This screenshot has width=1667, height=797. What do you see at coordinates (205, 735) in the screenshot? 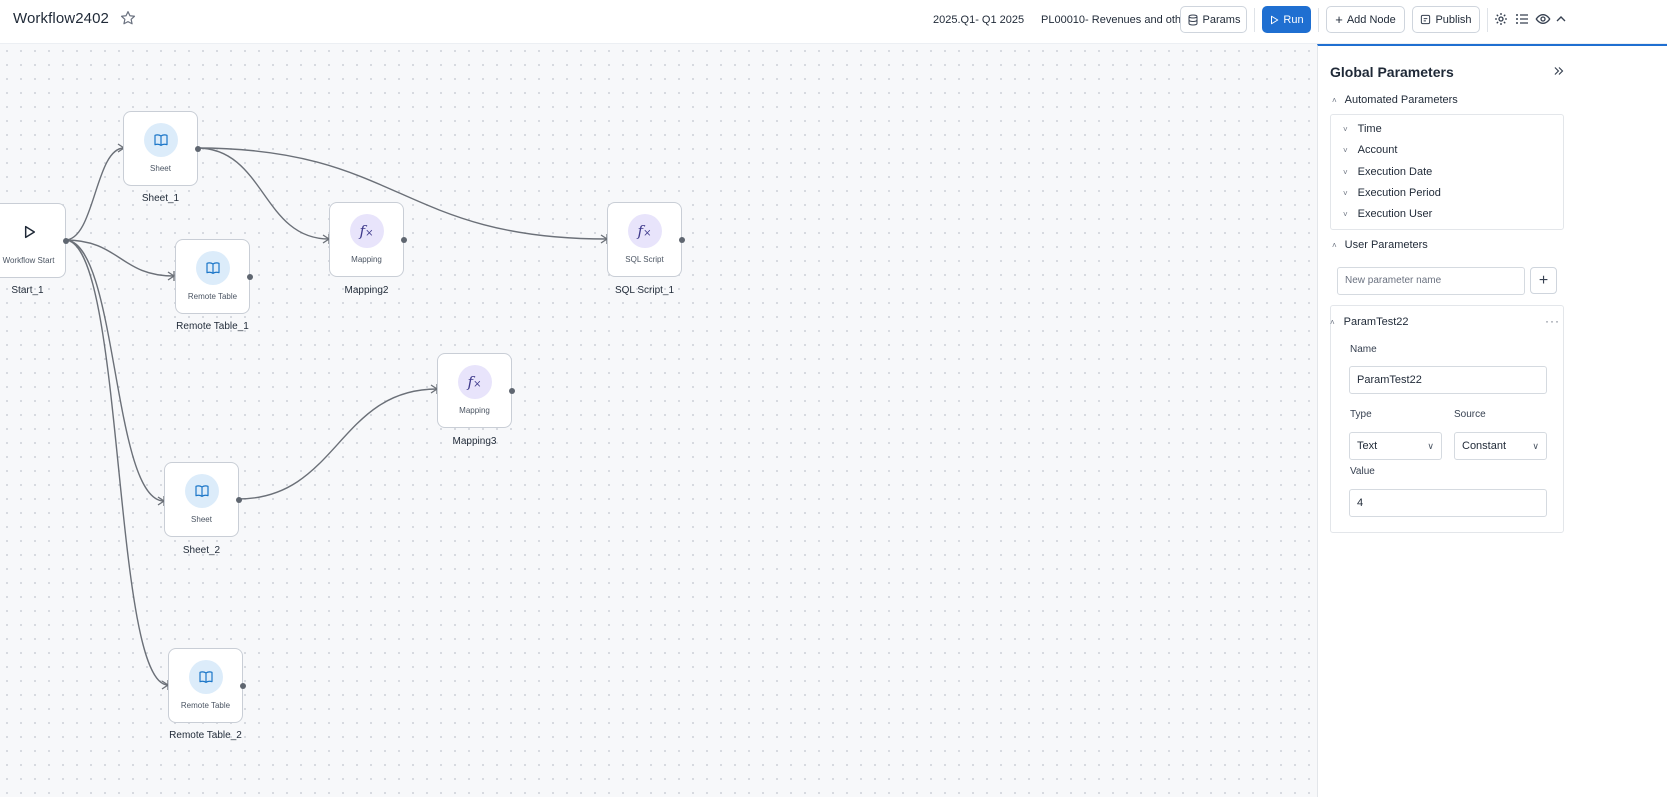
I see `node-name: Remote Table_2` at bounding box center [205, 735].